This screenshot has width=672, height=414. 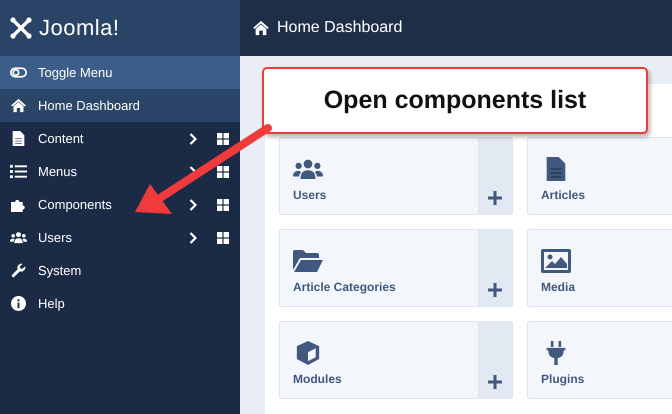 I want to click on page-title: Home Dashboard, so click(x=339, y=28).